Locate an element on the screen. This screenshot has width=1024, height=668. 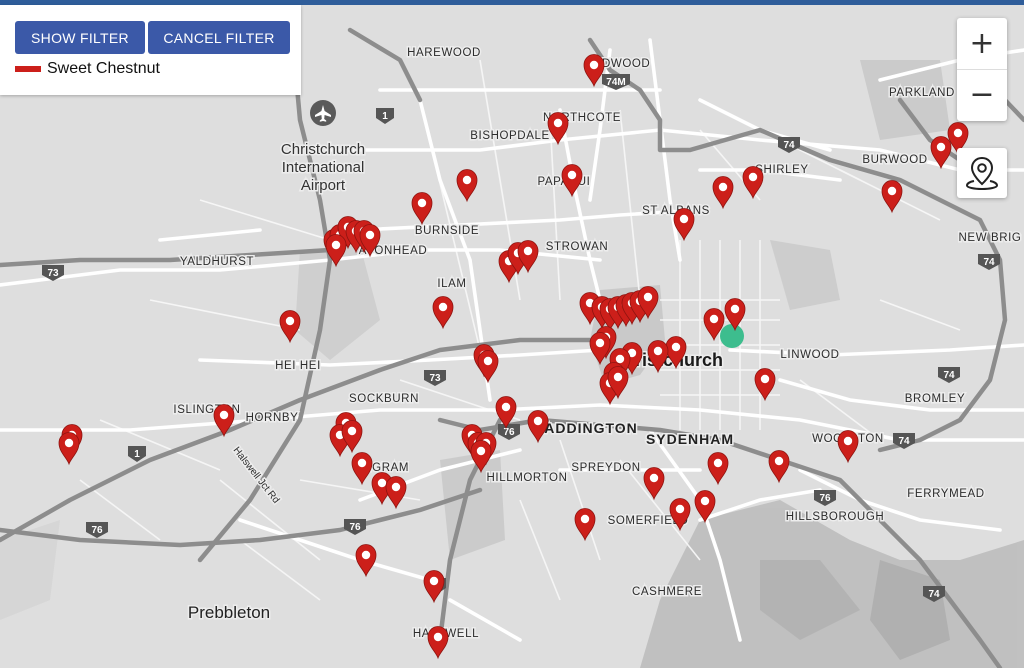
location-pin-icon is located at coordinates (982, 173).